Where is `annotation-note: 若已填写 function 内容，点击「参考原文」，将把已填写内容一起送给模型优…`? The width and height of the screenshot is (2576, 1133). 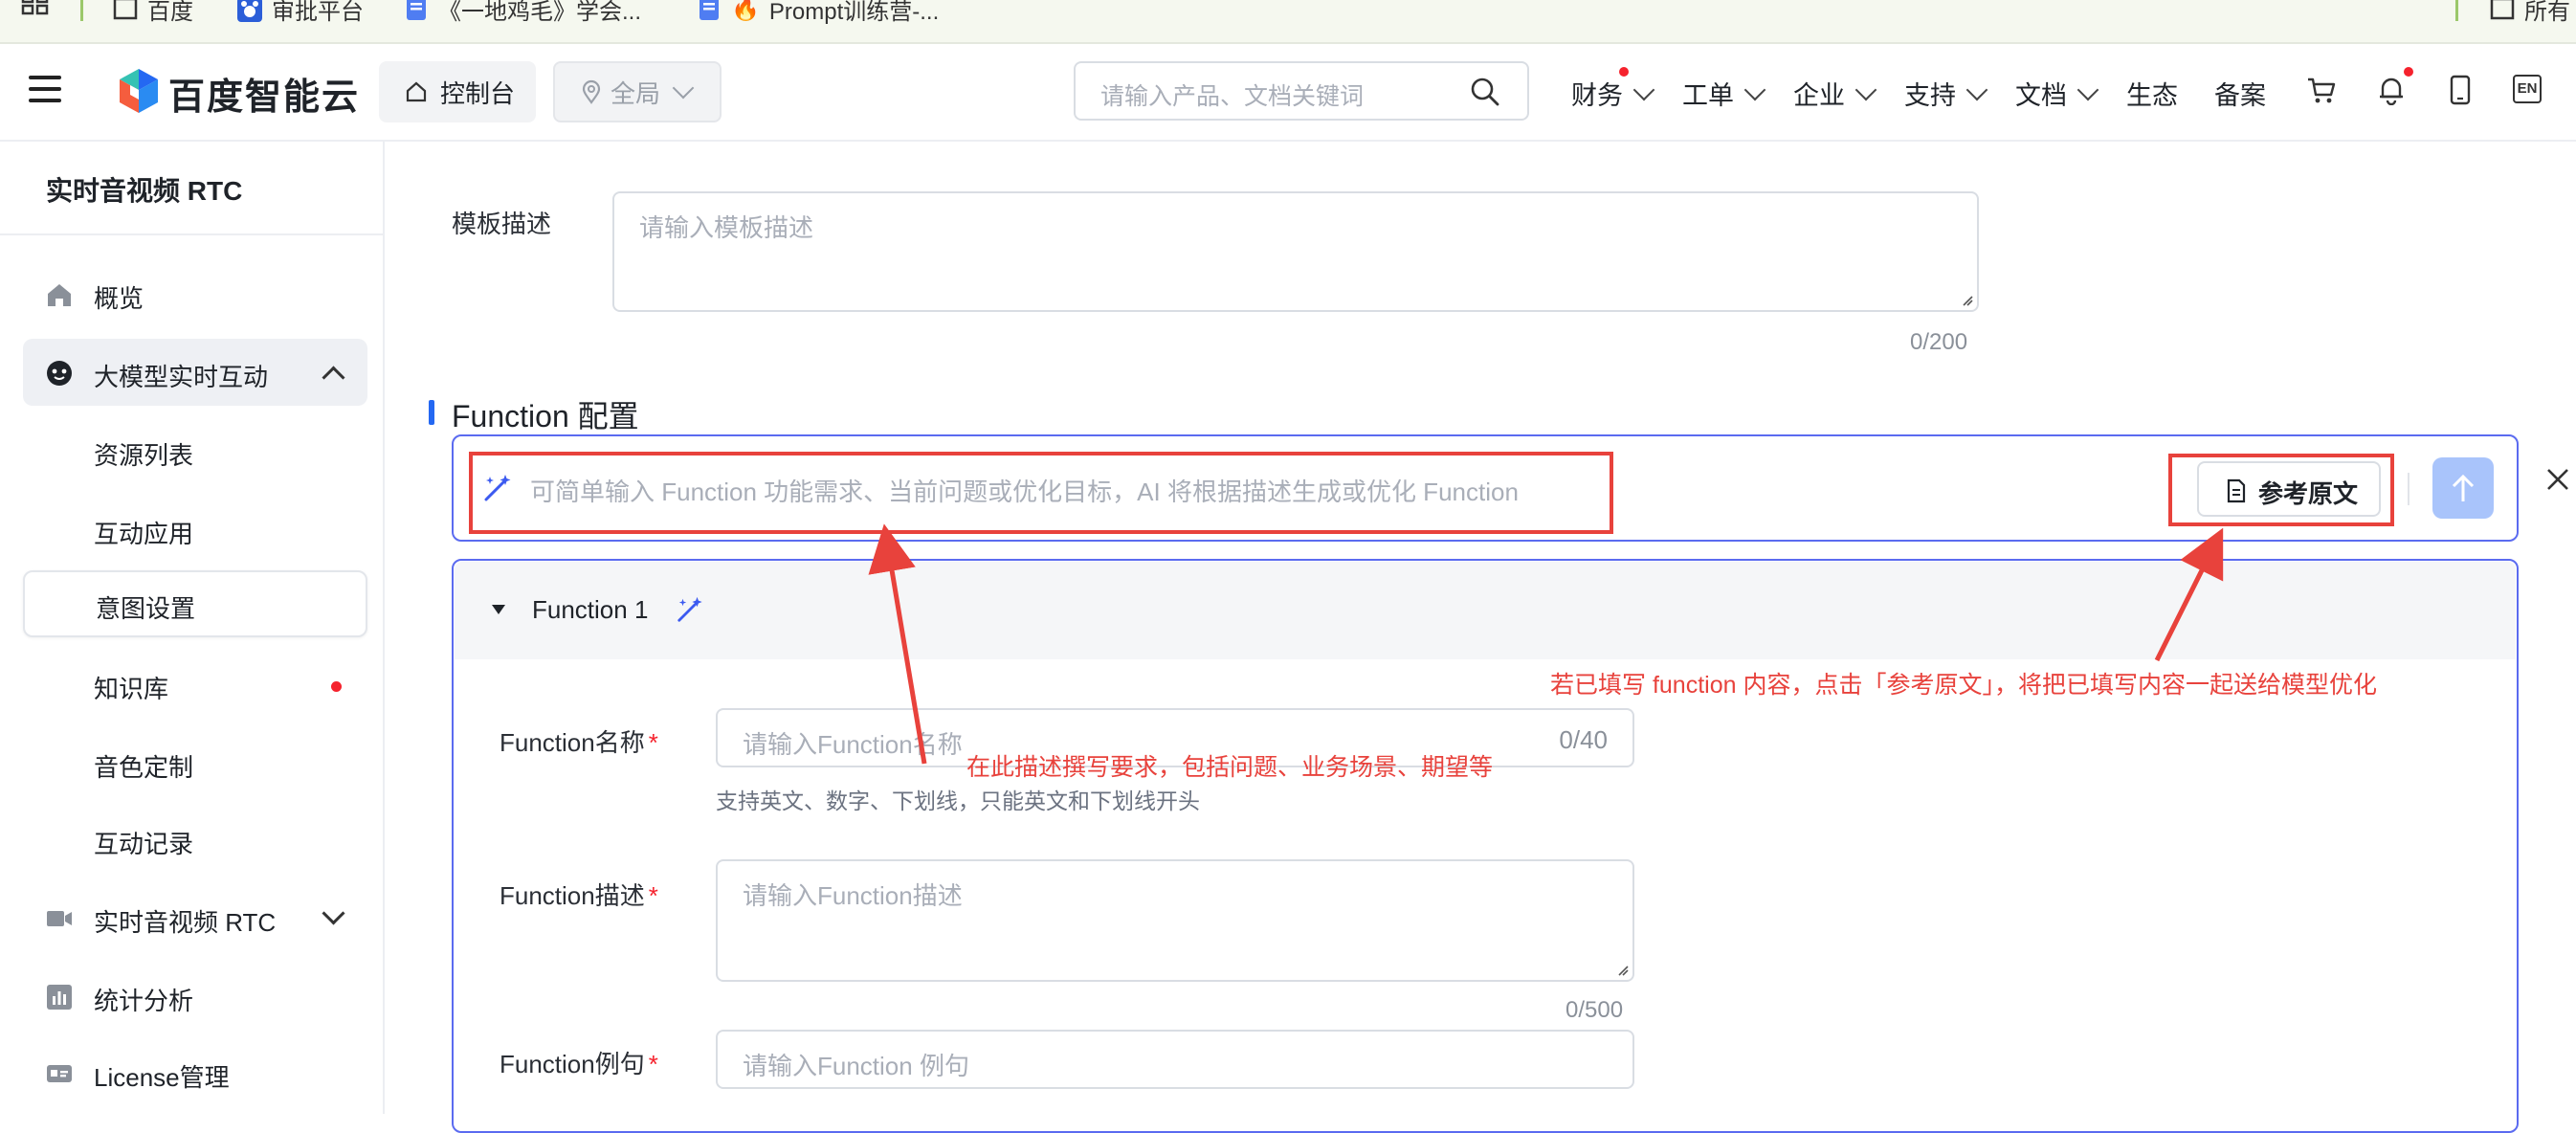 annotation-note: 若已填写 function 内容，点击「参考原文」，将把已填写内容一起送给模型优… is located at coordinates (1963, 685).